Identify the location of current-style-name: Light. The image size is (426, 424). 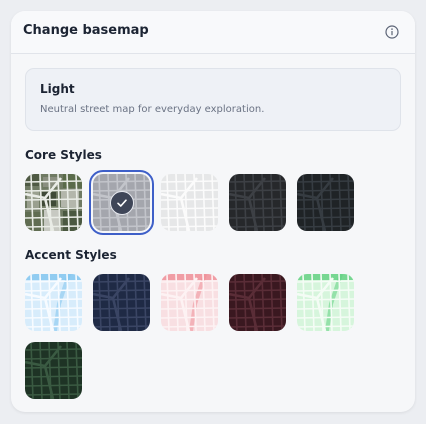
(57, 89).